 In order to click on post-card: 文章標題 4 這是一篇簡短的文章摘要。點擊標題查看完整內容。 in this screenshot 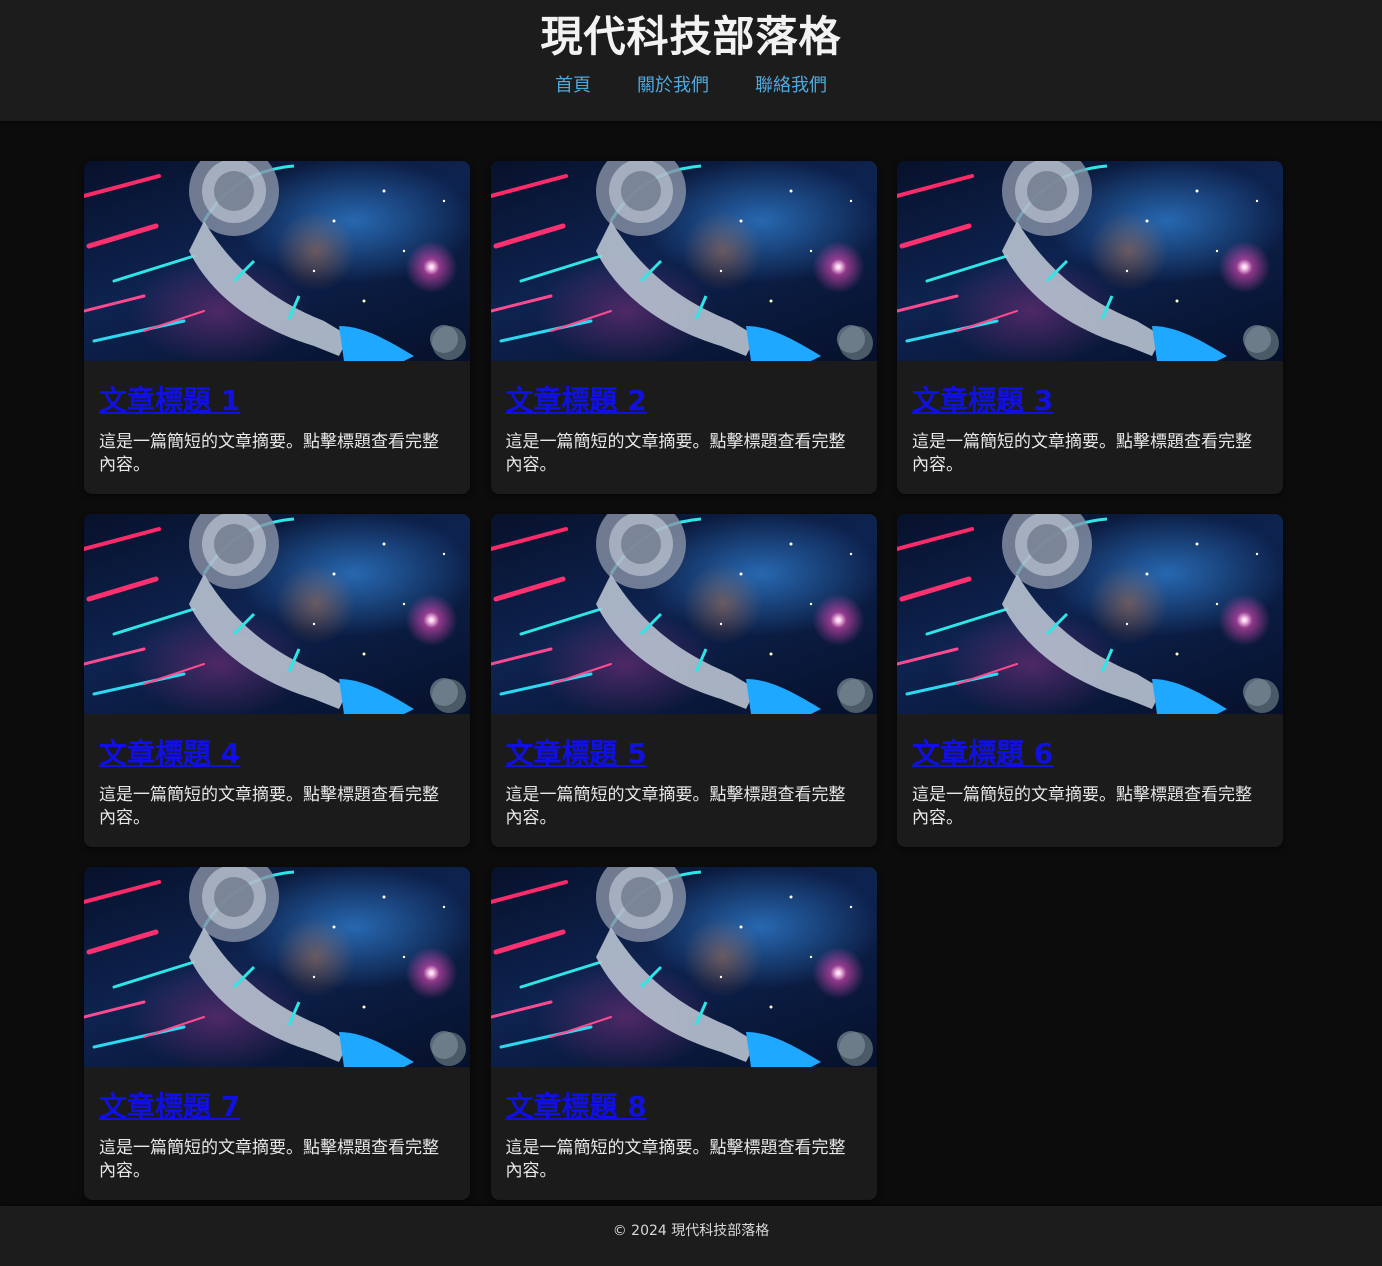, I will do `click(277, 680)`.